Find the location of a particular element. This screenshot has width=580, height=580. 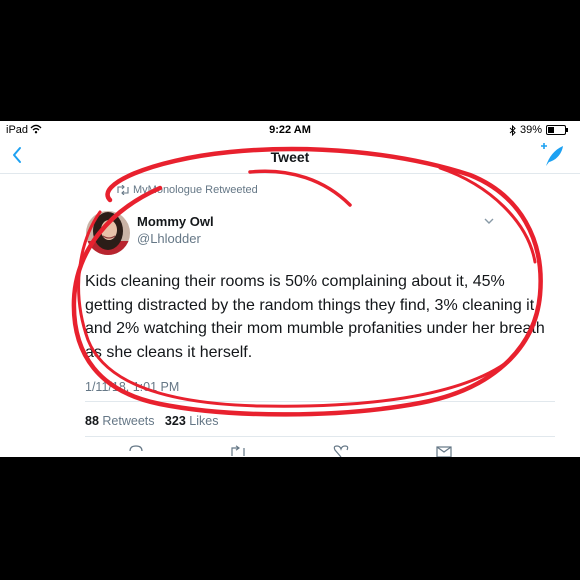

like-button is located at coordinates (341, 451).